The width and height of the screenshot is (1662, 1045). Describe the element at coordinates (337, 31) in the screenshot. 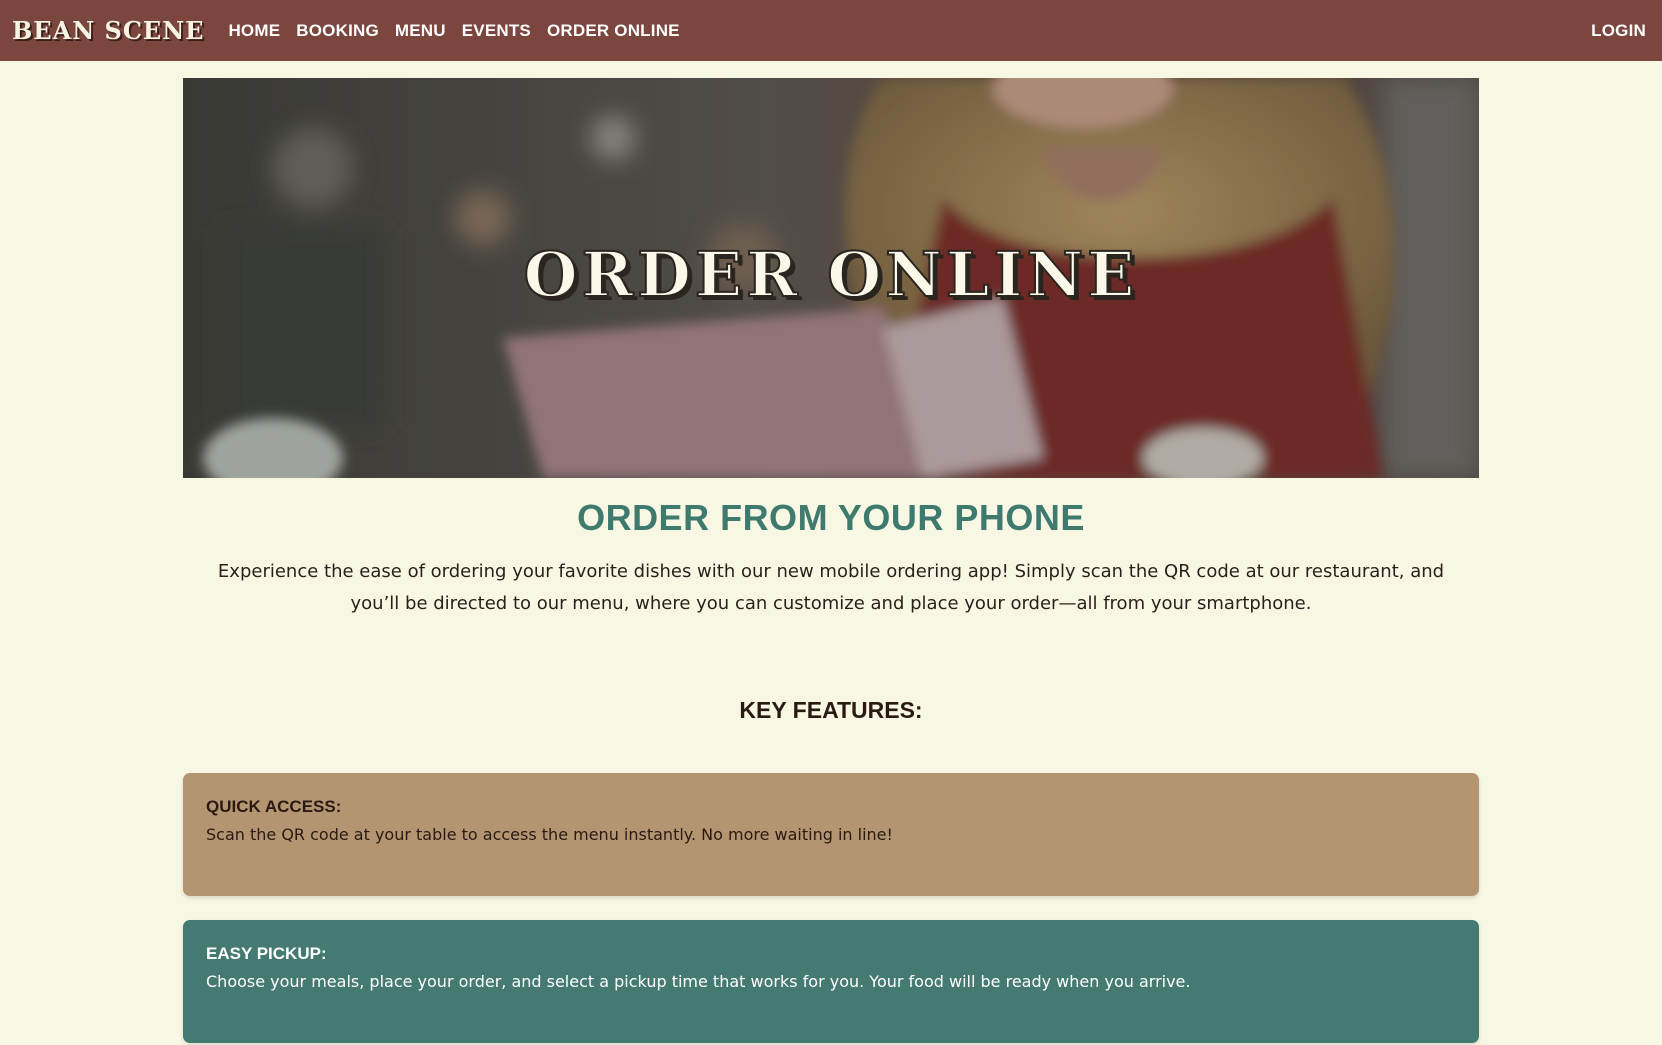

I see `nav-booking-link: BOOKING` at that location.